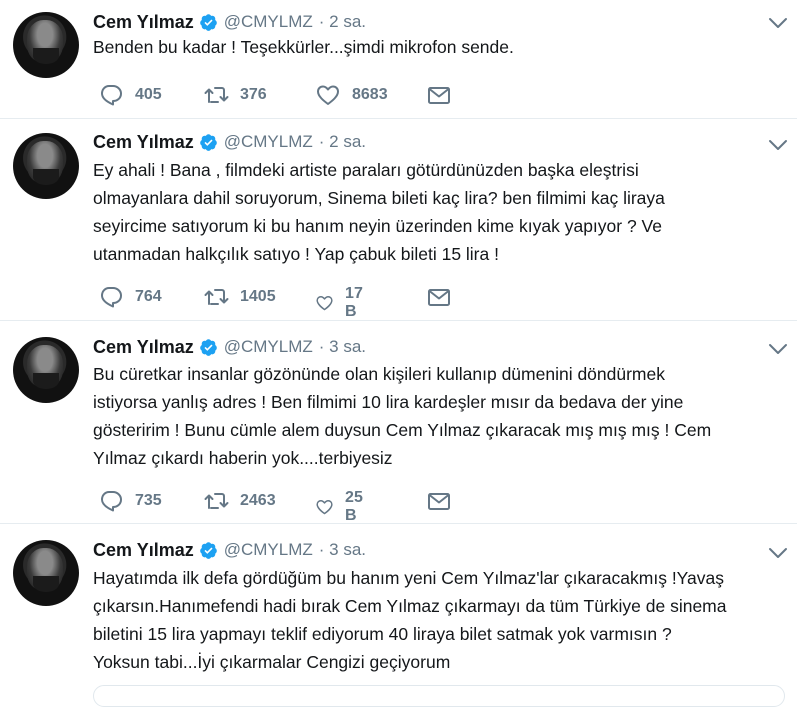 Image resolution: width=797 pixels, height=707 pixels. What do you see at coordinates (258, 296) in the screenshot?
I see `retweet-count: 1405` at bounding box center [258, 296].